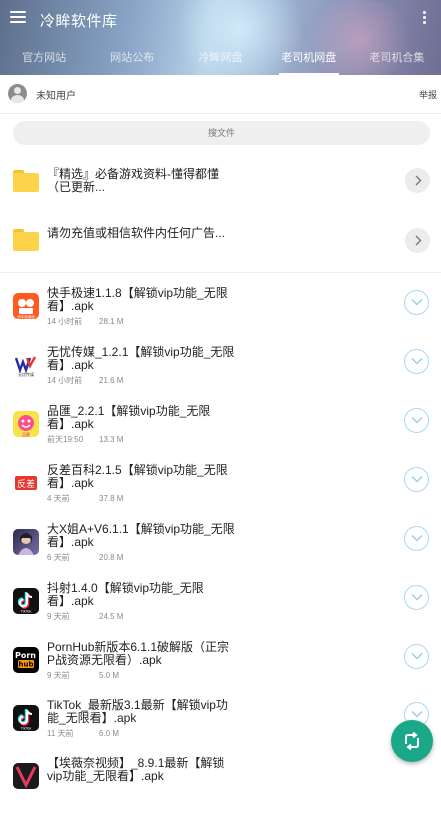 The image size is (441, 815). Describe the element at coordinates (83, 675) in the screenshot. I see `file-meta: 9 天前 5.0 M` at that location.